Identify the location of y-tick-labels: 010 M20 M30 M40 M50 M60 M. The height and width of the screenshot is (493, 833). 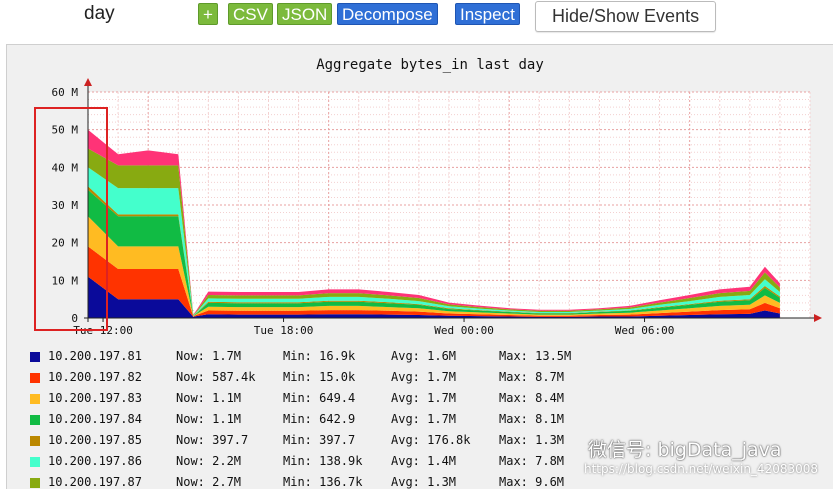
(65, 205).